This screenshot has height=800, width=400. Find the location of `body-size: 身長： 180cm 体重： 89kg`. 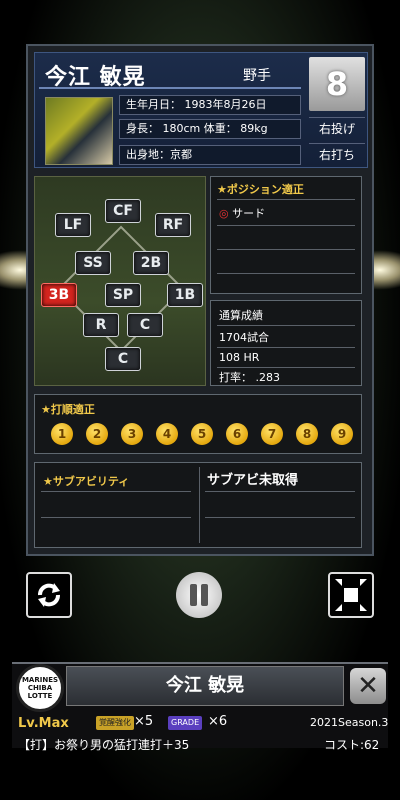

body-size: 身長： 180cm 体重： 89kg is located at coordinates (210, 129).